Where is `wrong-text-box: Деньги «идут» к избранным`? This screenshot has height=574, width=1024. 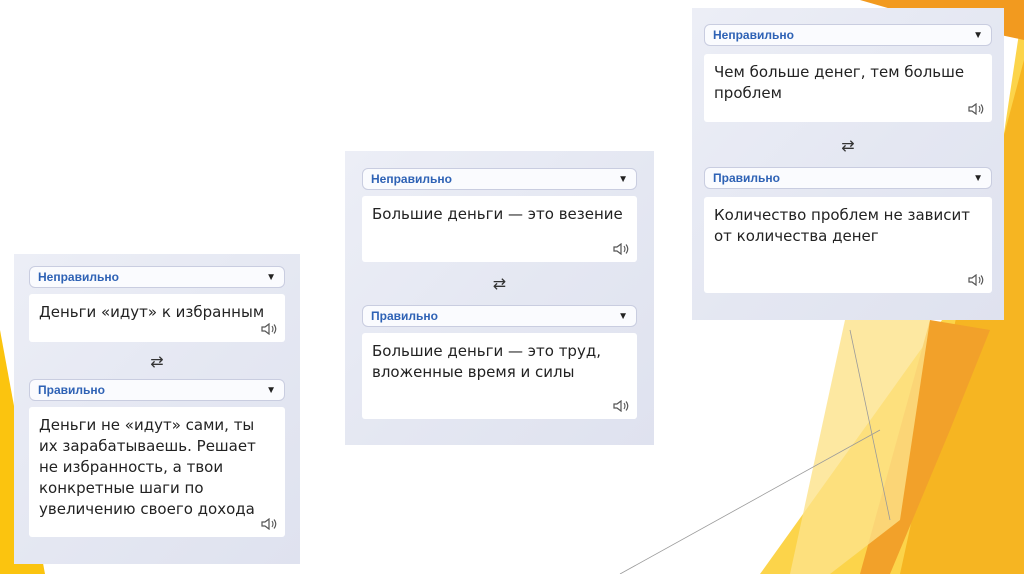 wrong-text-box: Деньги «идут» к избранным is located at coordinates (157, 318).